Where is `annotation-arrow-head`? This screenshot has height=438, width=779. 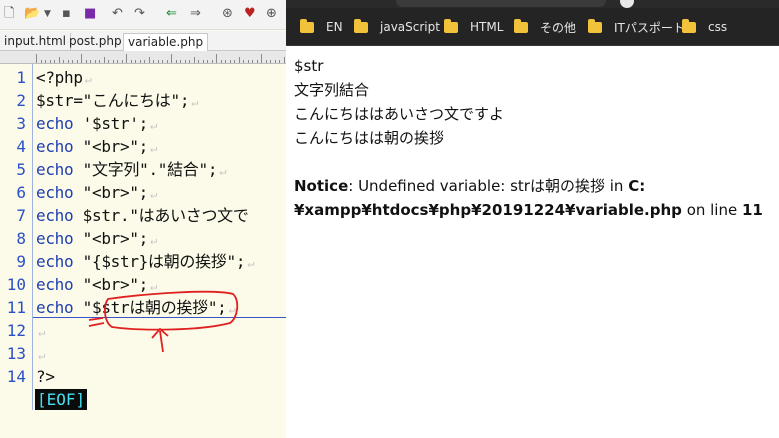
annotation-arrow-head is located at coordinates (160, 333).